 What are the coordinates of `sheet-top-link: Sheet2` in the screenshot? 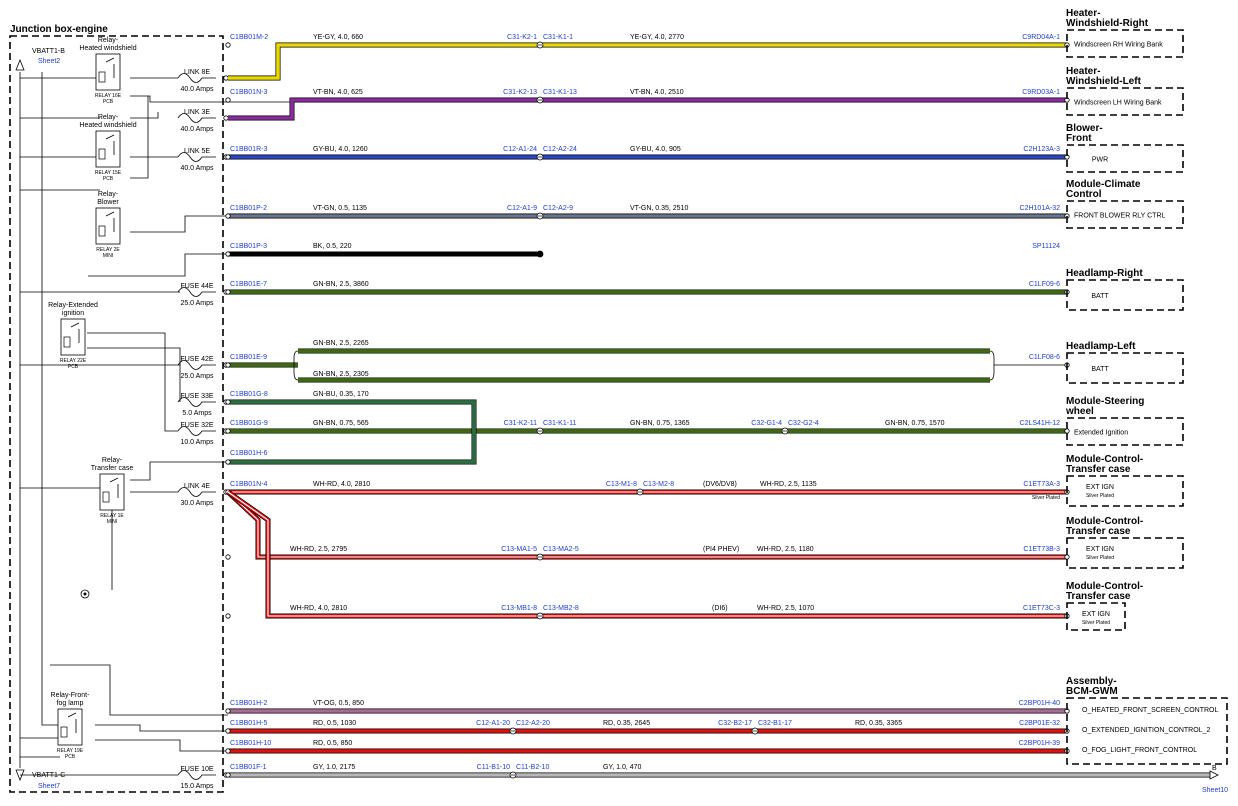 It's located at (49, 61).